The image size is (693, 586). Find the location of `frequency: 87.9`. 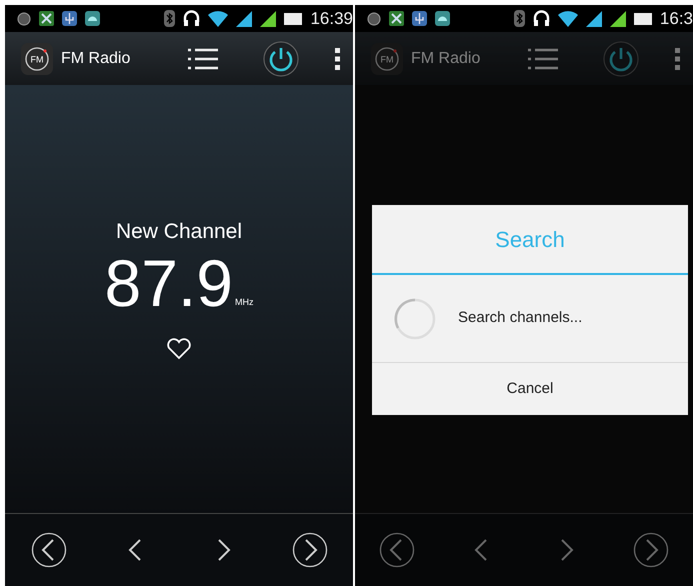

frequency: 87.9 is located at coordinates (168, 283).